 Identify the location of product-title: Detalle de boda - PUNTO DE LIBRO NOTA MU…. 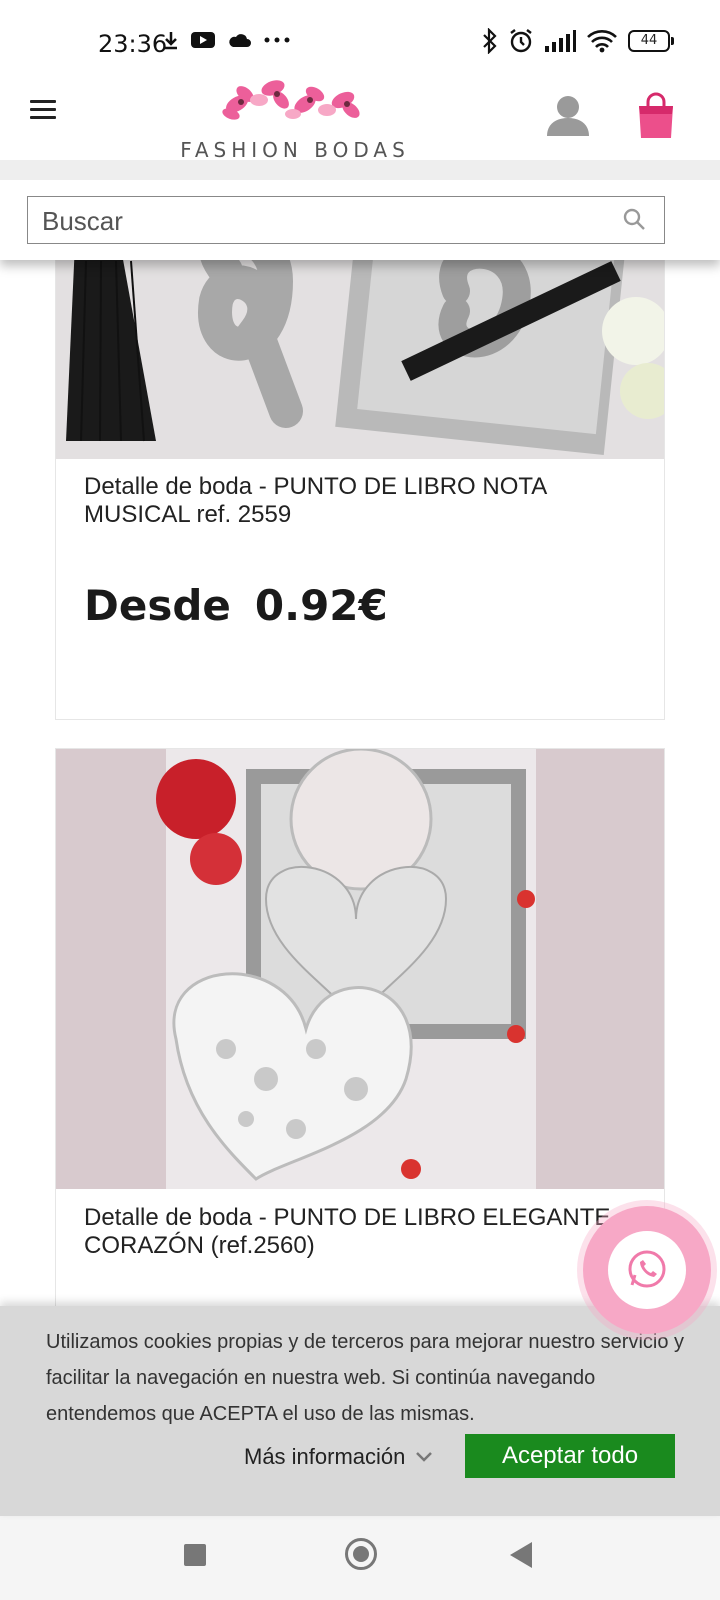
(364, 501).